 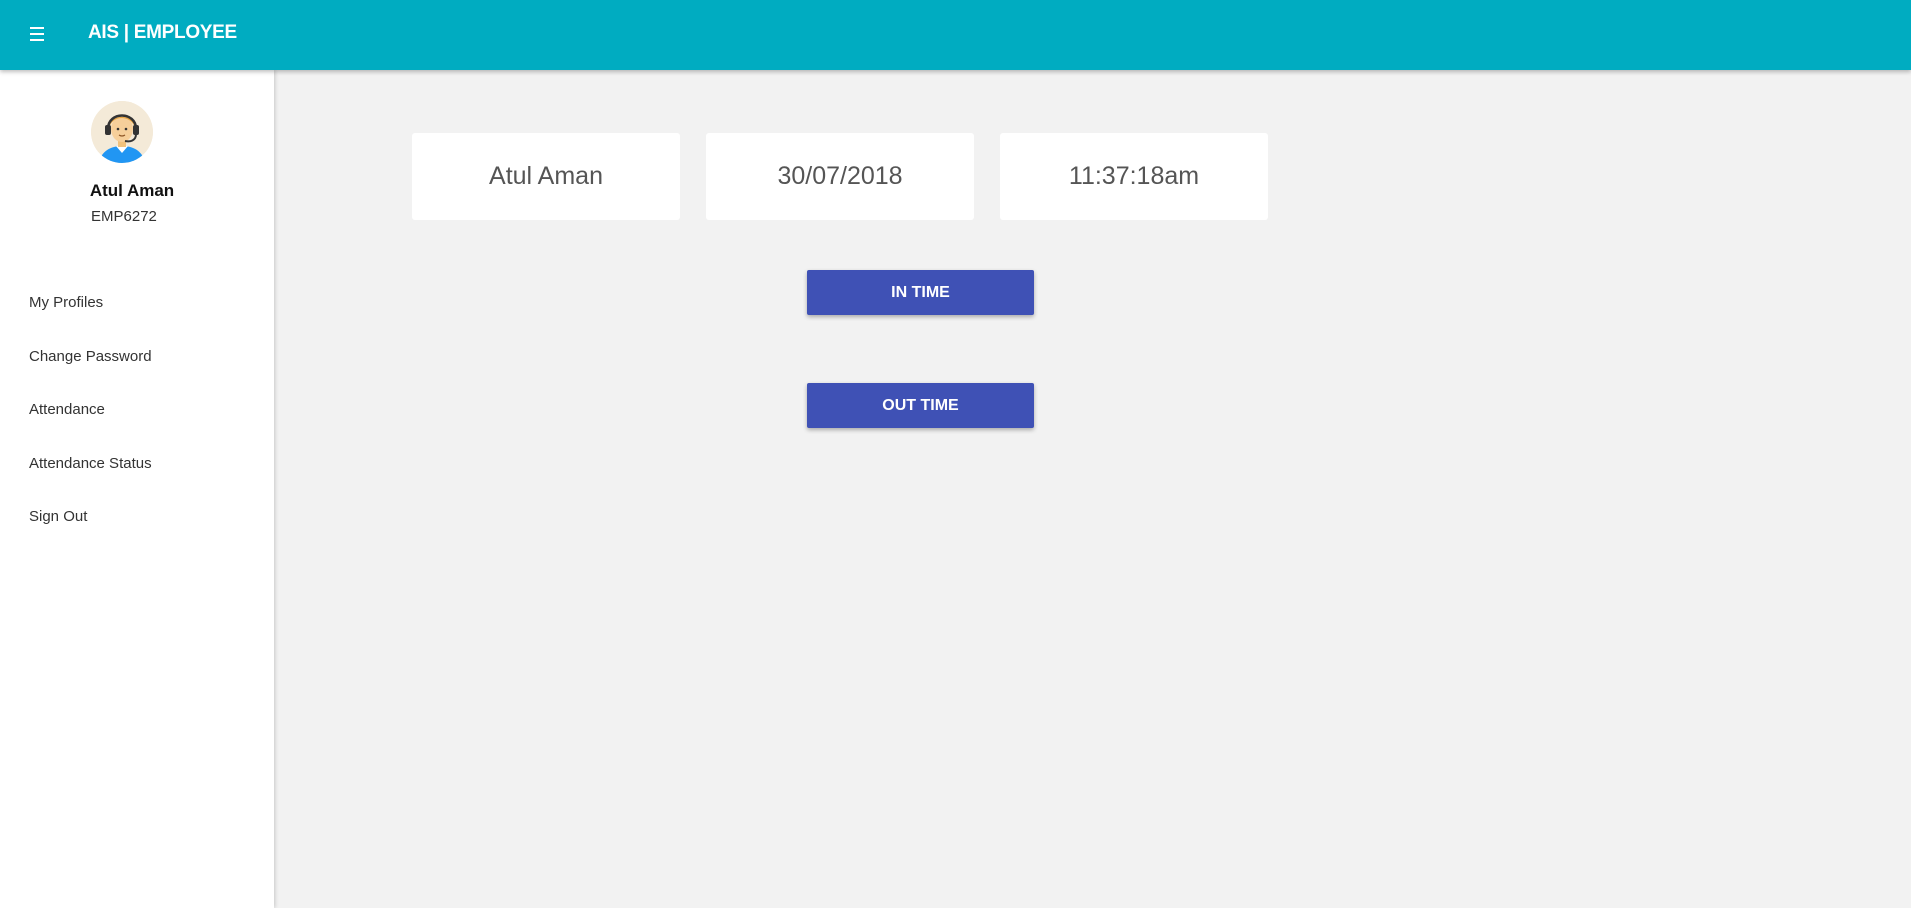 What do you see at coordinates (137, 480) in the screenshot?
I see `sidebar-item-attendance-status: Attendance Status` at bounding box center [137, 480].